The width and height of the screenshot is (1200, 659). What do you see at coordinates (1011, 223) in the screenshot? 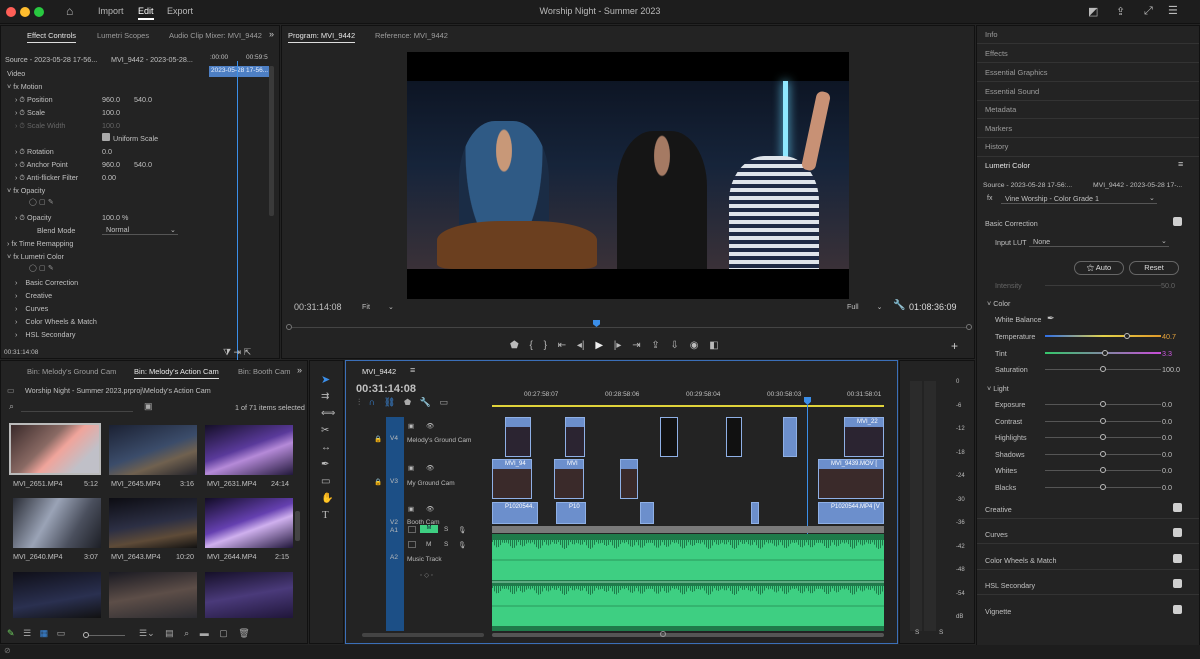
I see `basic-correction-header: Basic Correction` at bounding box center [1011, 223].